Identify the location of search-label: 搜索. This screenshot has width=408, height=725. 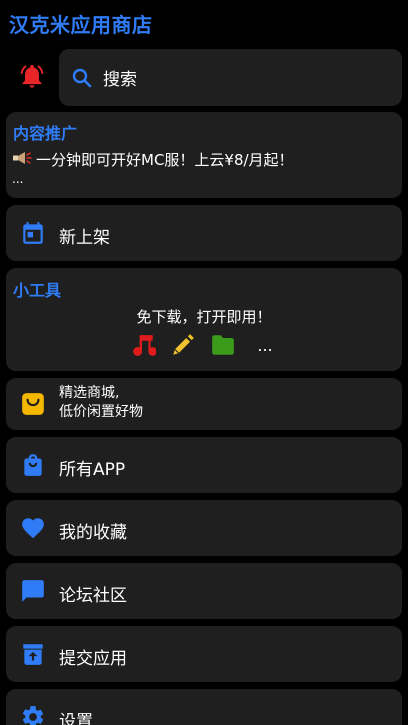
(120, 80).